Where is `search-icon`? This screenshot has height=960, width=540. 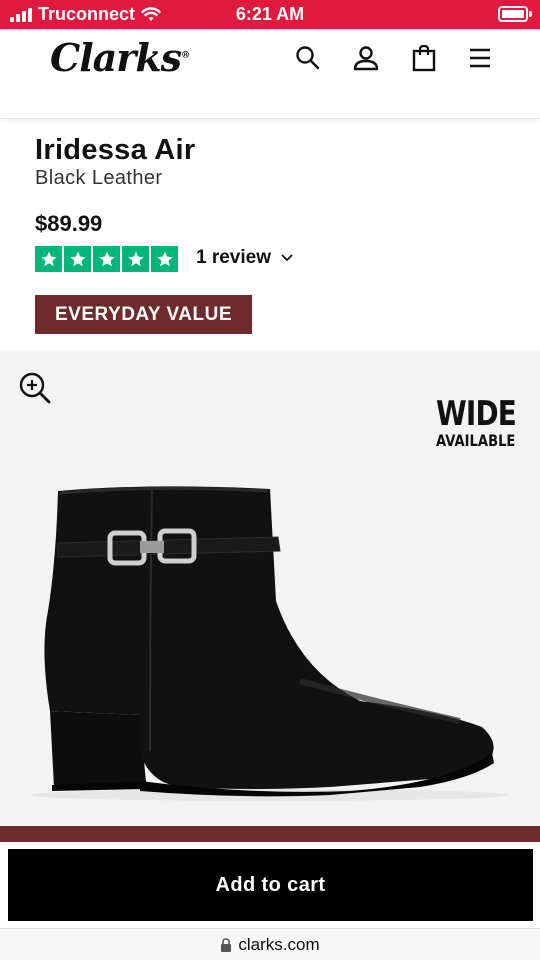 search-icon is located at coordinates (308, 58).